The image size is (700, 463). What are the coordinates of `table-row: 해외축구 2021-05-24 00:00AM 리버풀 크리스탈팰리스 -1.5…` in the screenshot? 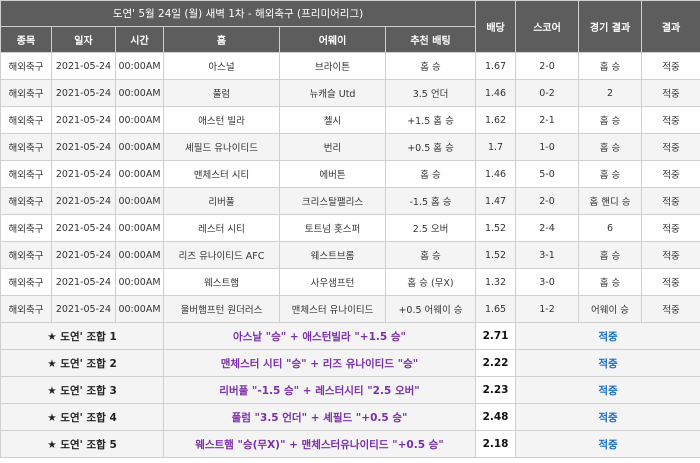 It's located at (350, 201).